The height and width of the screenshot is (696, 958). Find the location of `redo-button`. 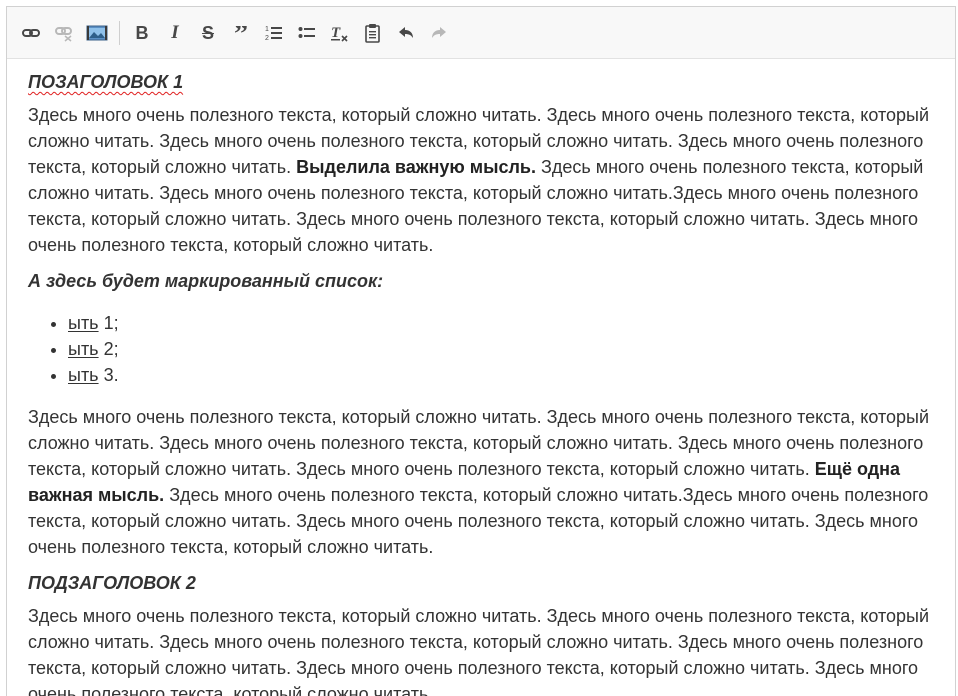

redo-button is located at coordinates (439, 33).